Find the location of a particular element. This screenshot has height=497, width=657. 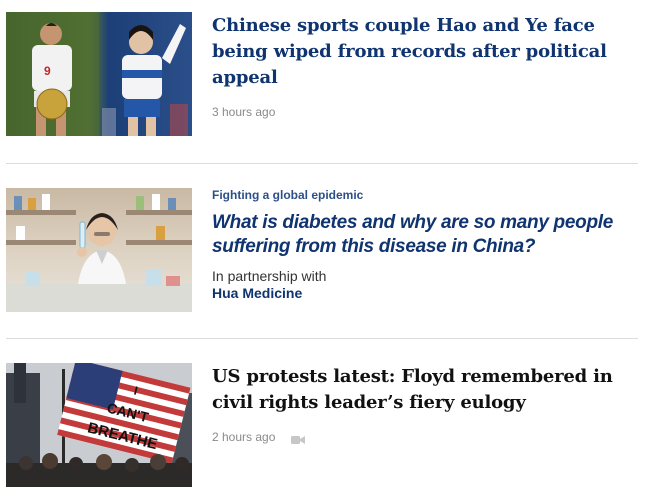

article-timestamp: 3 hours ago is located at coordinates (244, 112).